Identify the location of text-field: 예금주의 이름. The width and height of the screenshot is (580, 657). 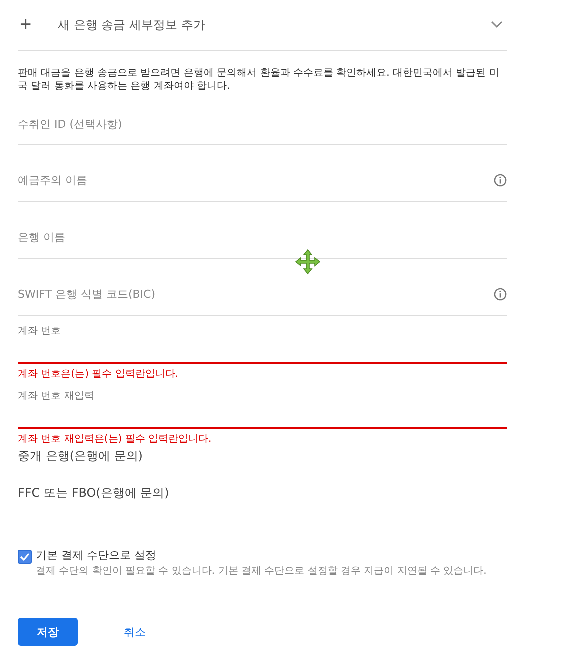
(262, 173).